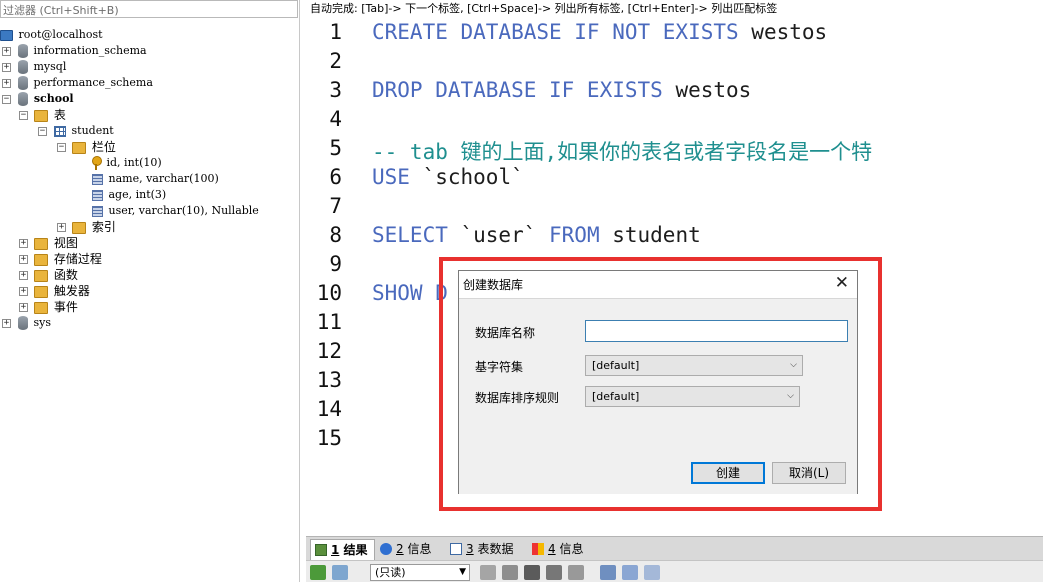 The width and height of the screenshot is (1043, 582). What do you see at coordinates (674, 548) in the screenshot?
I see `result-tabs: 1 结果 2 信息 3 表数据 4 信息` at bounding box center [674, 548].